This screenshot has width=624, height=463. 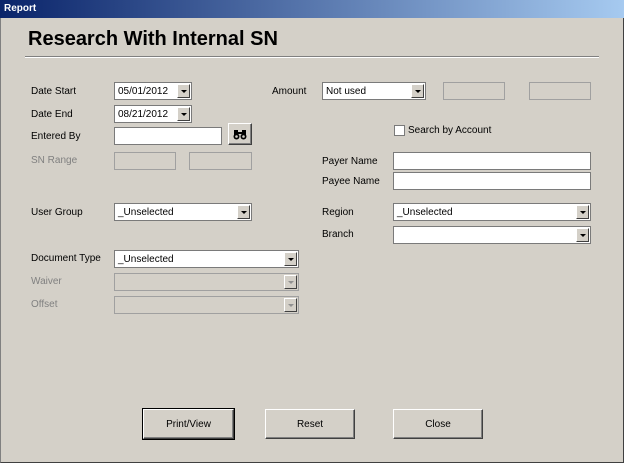 I want to click on amount-to-input, so click(x=560, y=91).